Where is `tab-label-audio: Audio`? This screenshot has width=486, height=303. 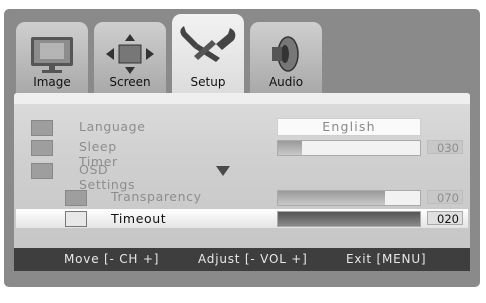
tab-label-audio: Audio is located at coordinates (286, 82).